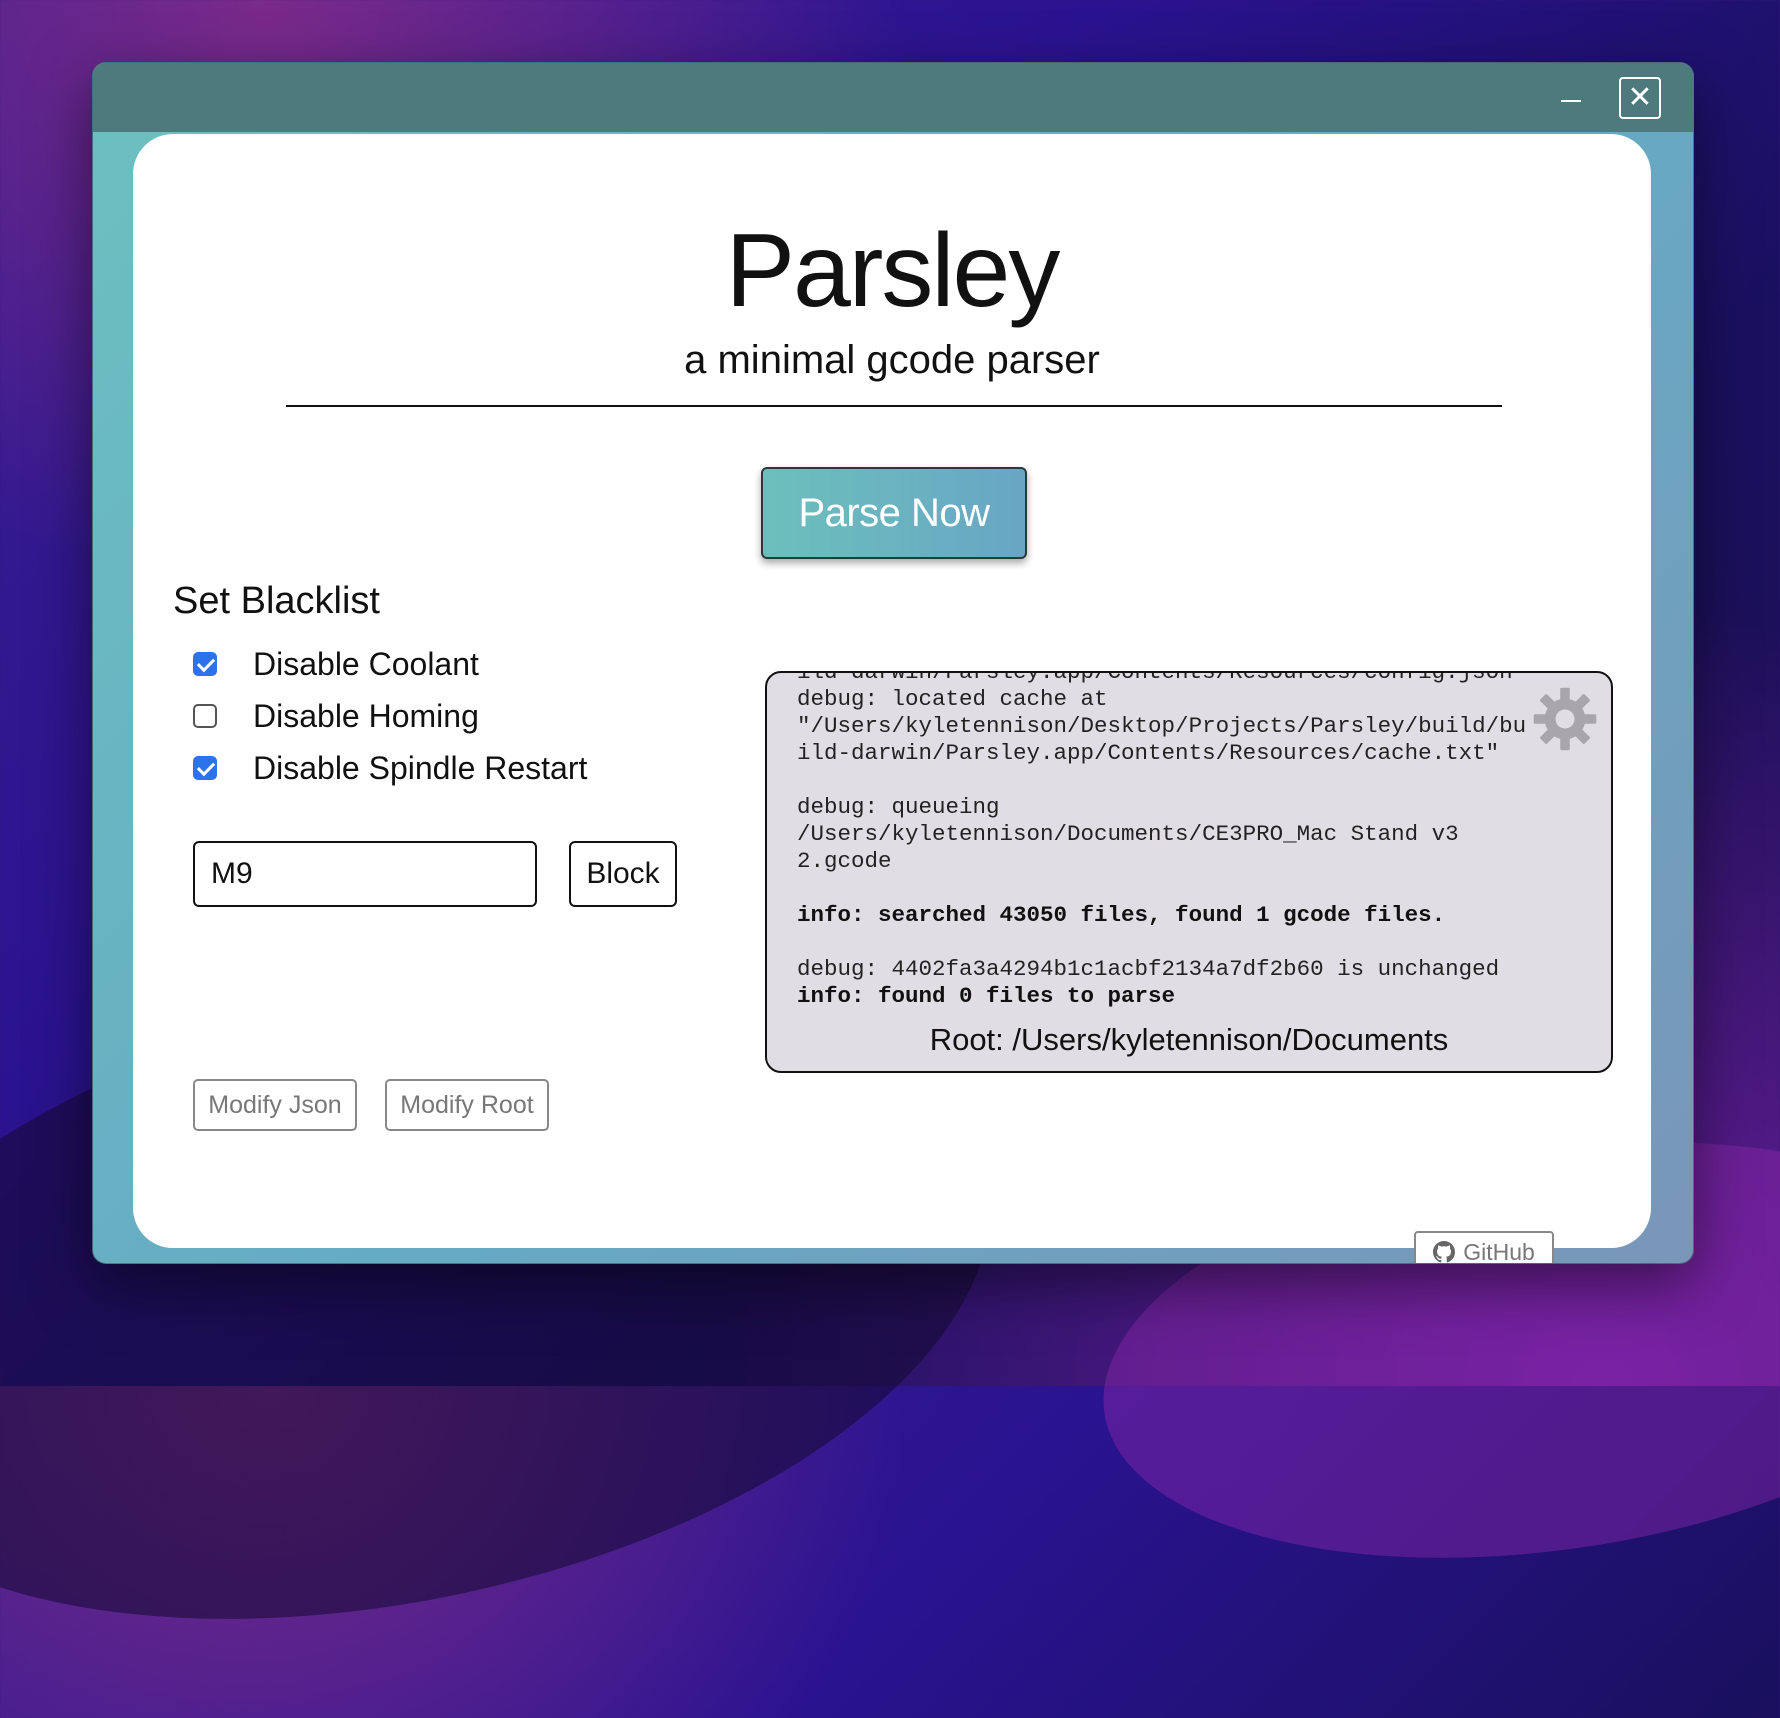 The image size is (1780, 1718). I want to click on modify-root-button: Modify Root, so click(467, 1105).